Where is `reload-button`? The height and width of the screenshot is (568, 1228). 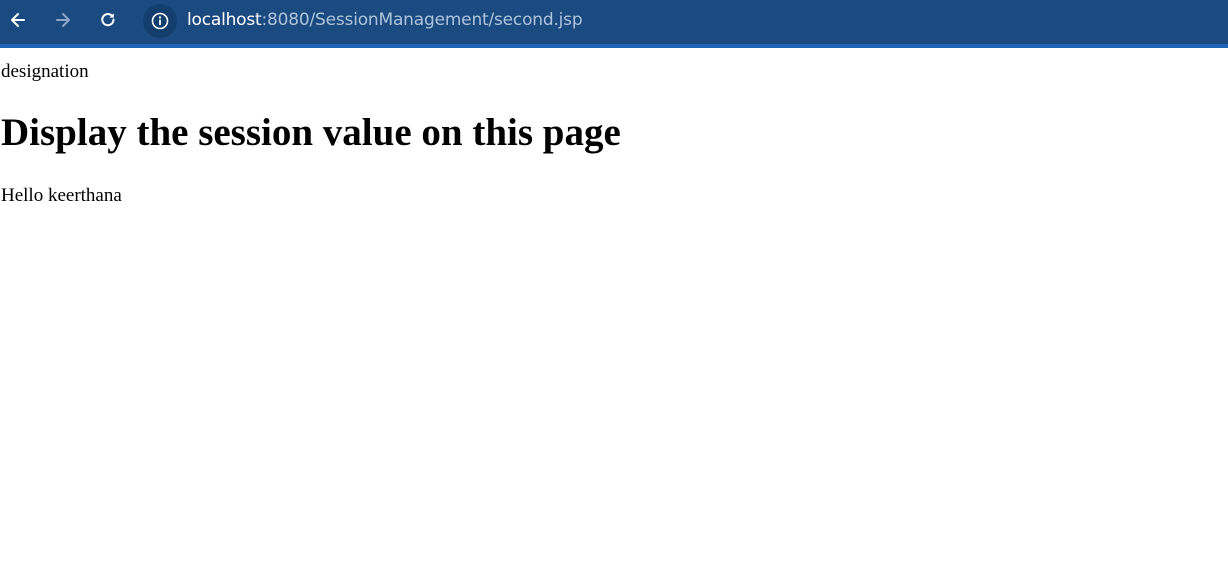
reload-button is located at coordinates (108, 20).